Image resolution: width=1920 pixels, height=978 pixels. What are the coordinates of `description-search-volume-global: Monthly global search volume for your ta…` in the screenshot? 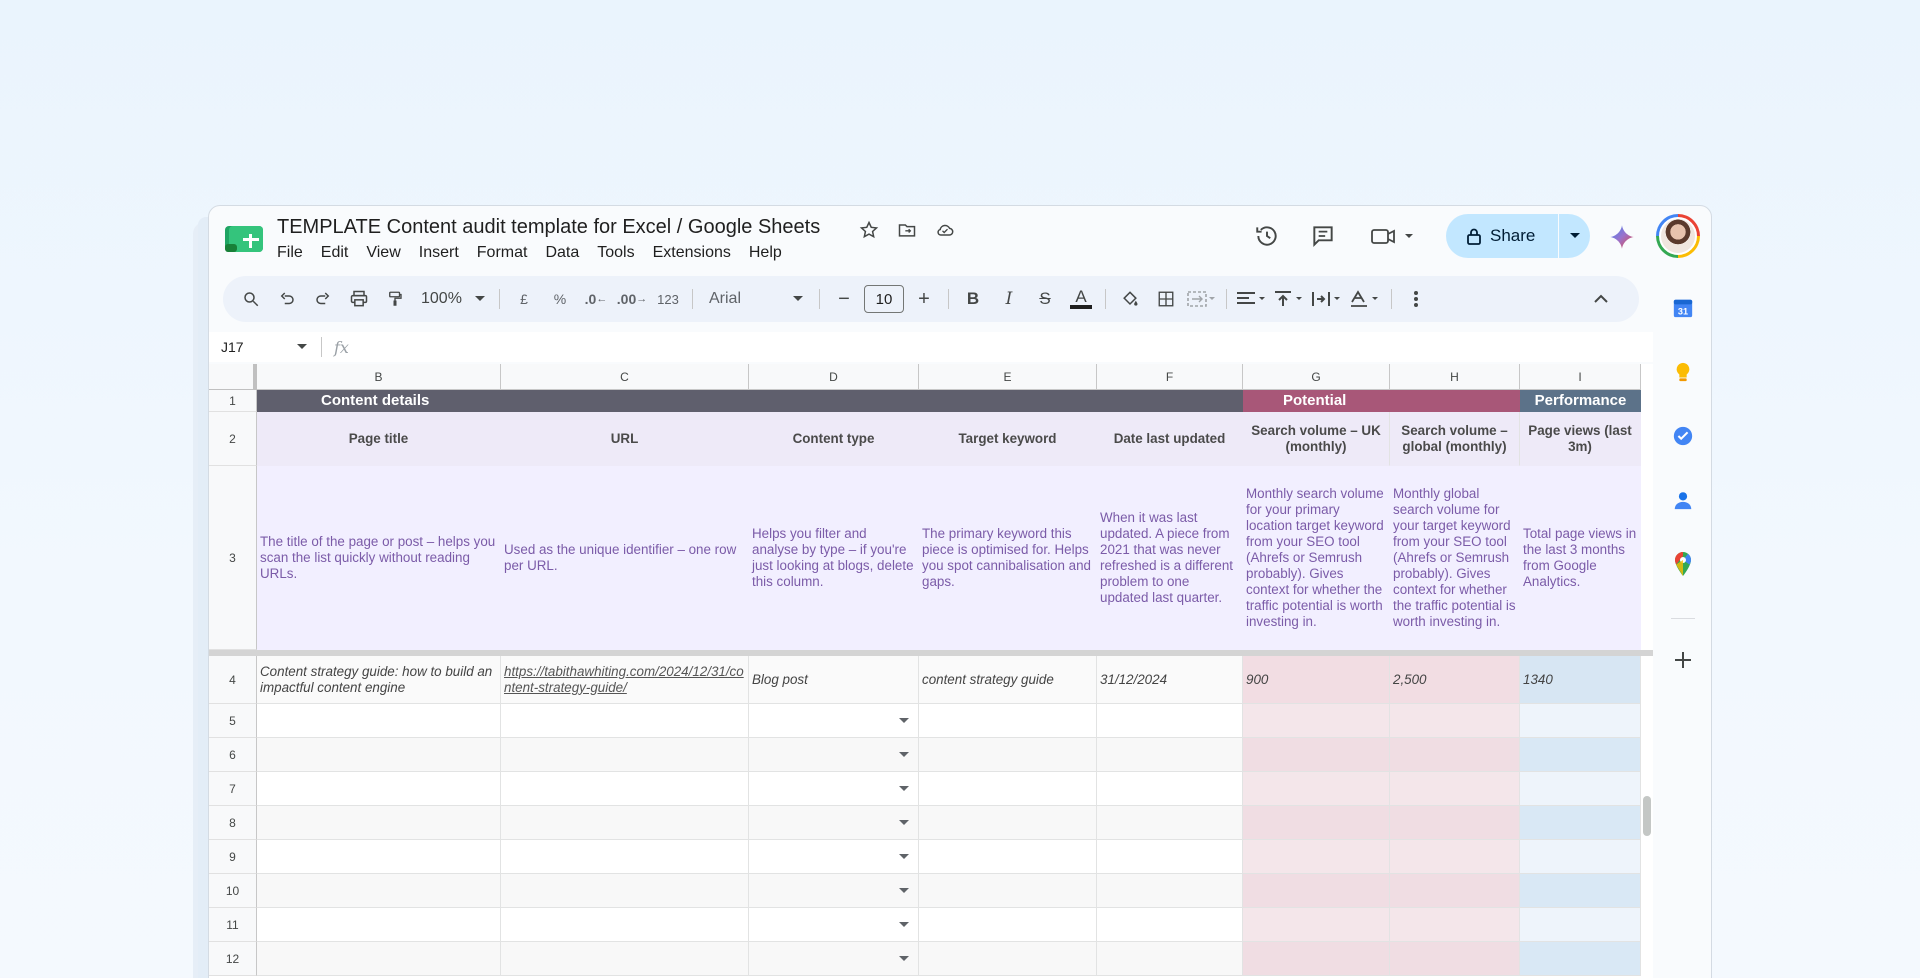 It's located at (1455, 558).